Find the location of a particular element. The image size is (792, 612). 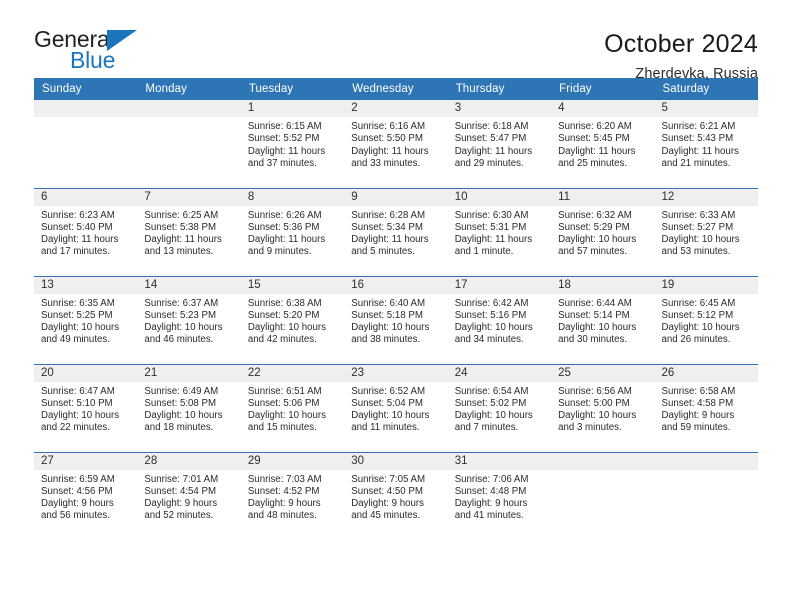

day-number: 28 is located at coordinates (189, 461).